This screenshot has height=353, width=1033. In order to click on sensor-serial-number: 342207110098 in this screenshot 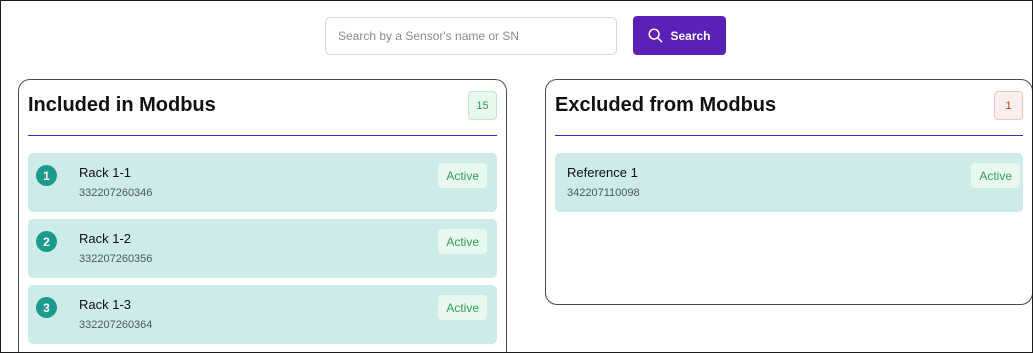, I will do `click(603, 193)`.